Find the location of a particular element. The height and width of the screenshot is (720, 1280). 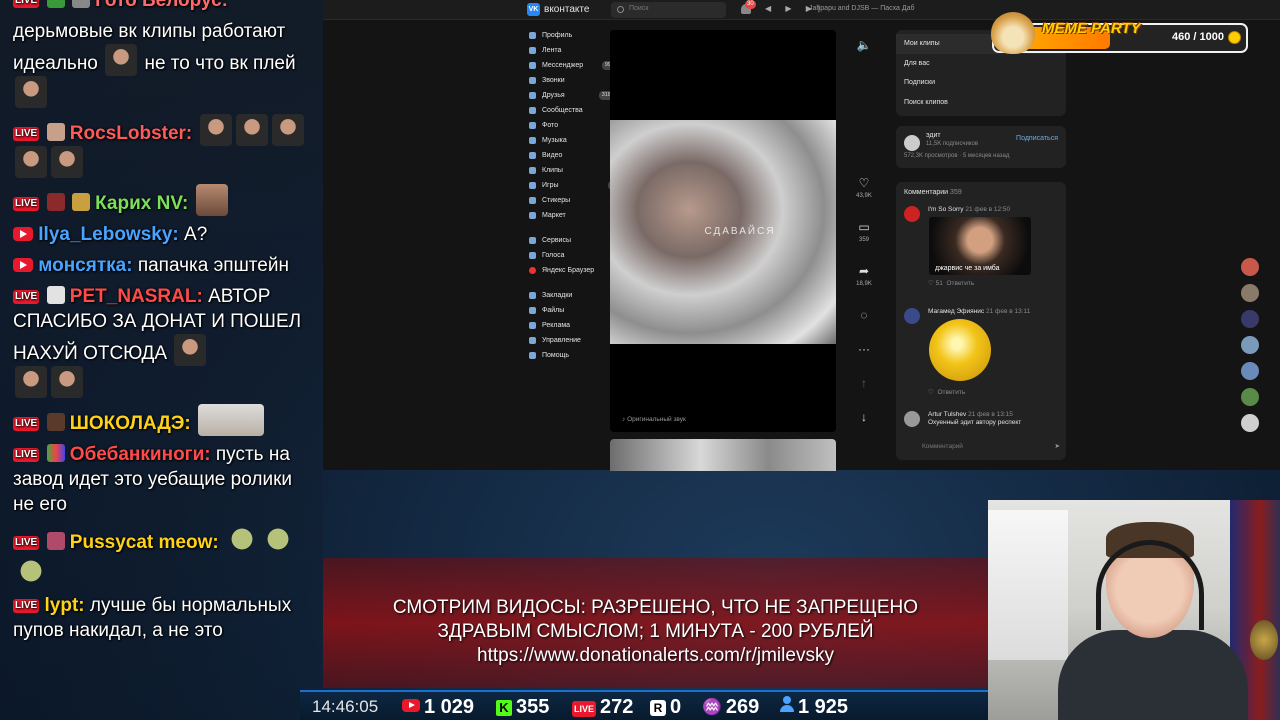

sidebar-item: Лента is located at coordinates (572, 50).